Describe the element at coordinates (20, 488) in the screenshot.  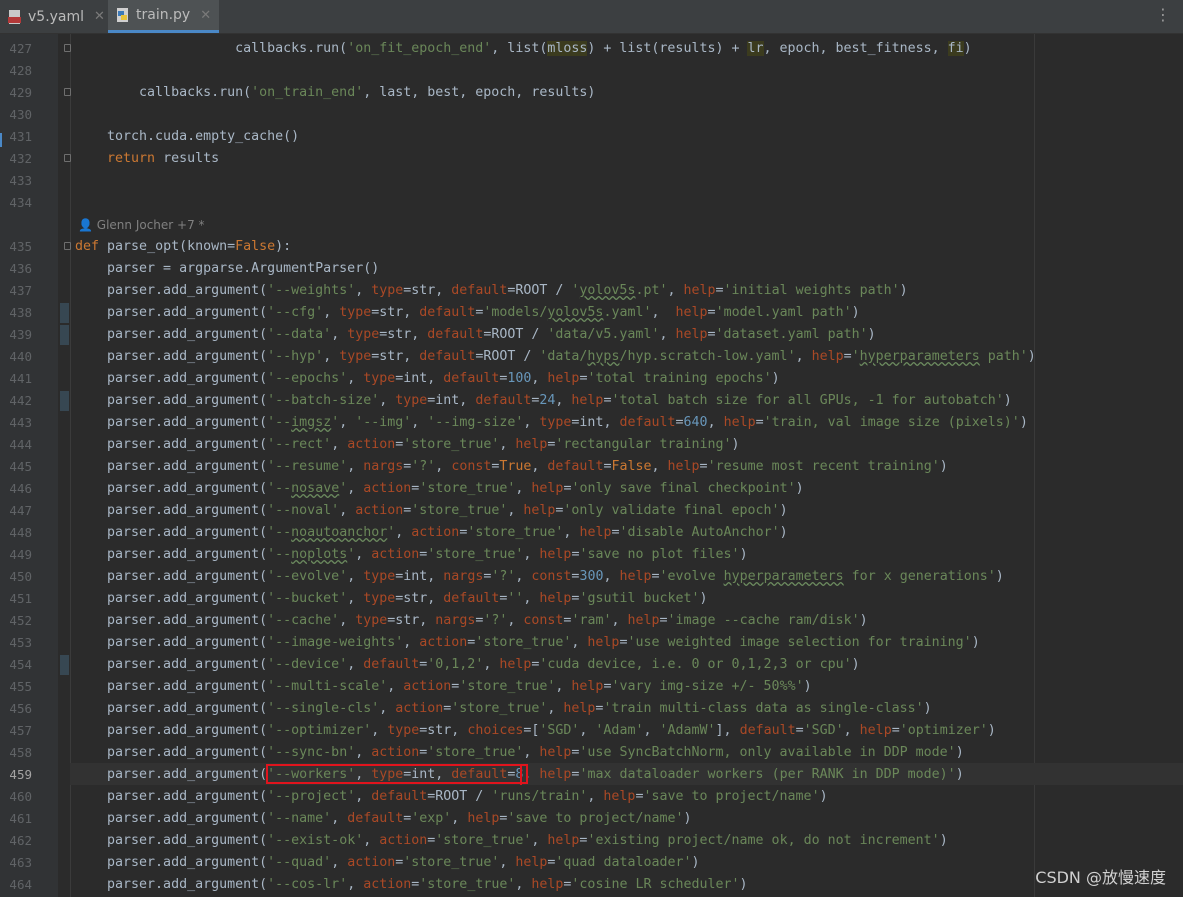
I see `line-number: 446` at that location.